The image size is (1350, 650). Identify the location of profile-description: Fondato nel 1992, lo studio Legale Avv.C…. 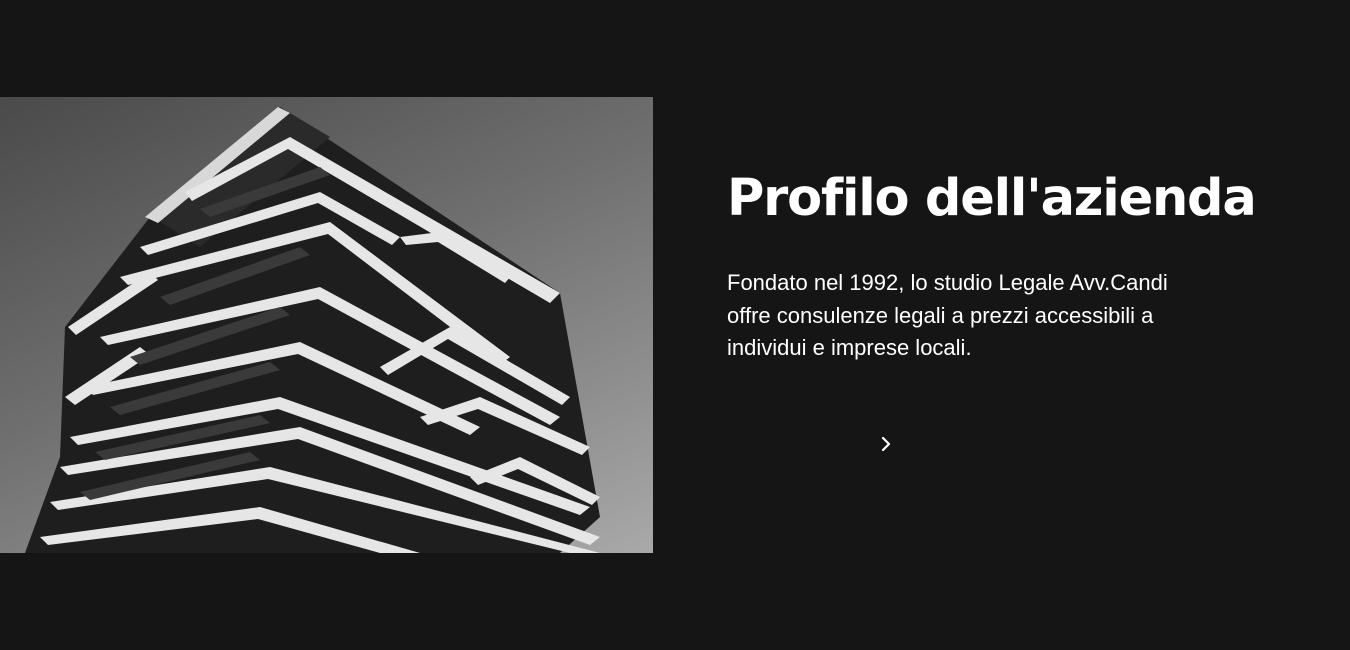
(947, 315).